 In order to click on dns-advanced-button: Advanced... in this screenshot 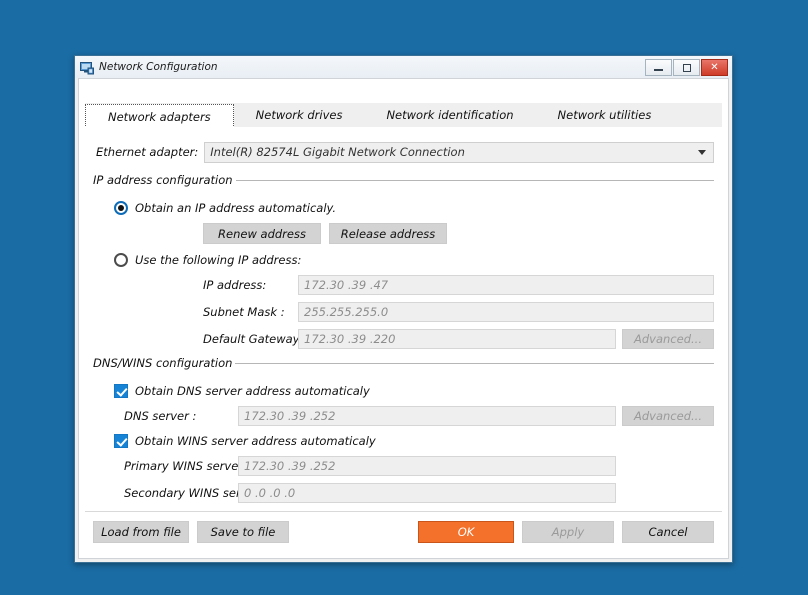, I will do `click(668, 416)`.